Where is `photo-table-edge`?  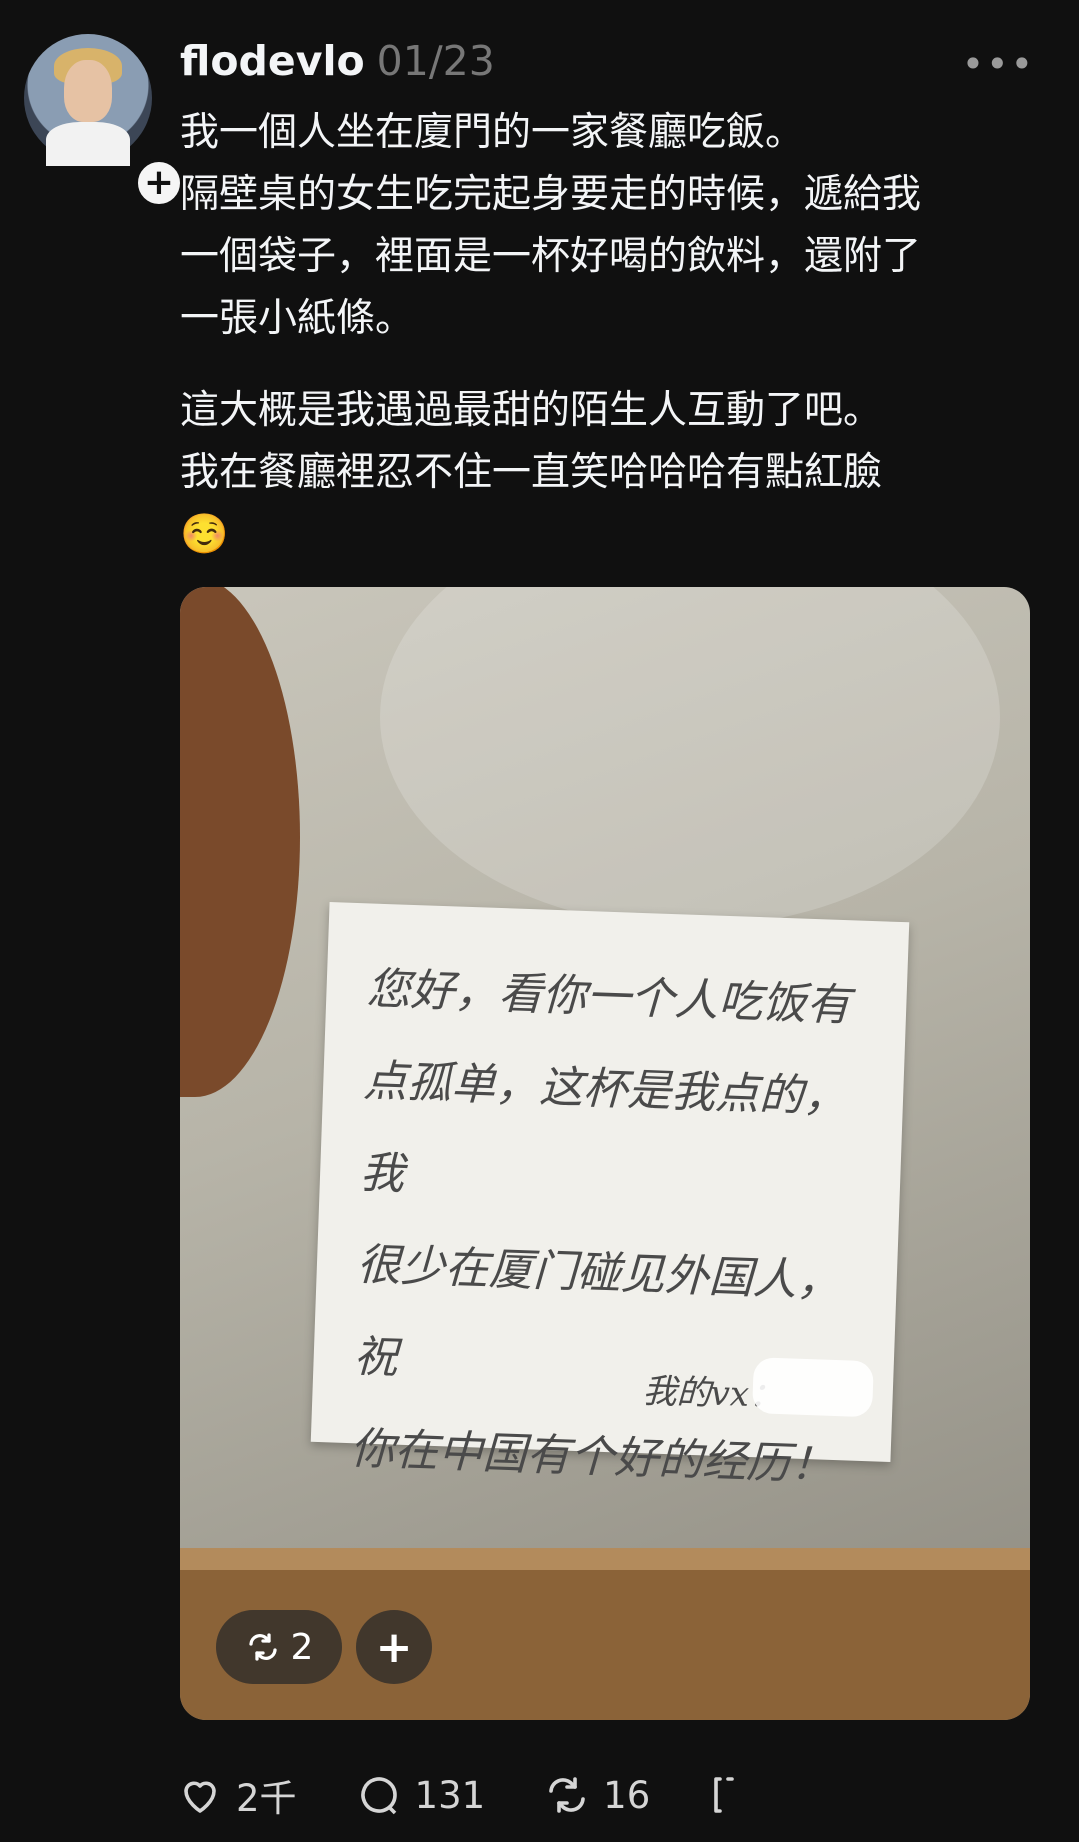
photo-table-edge is located at coordinates (605, 1559).